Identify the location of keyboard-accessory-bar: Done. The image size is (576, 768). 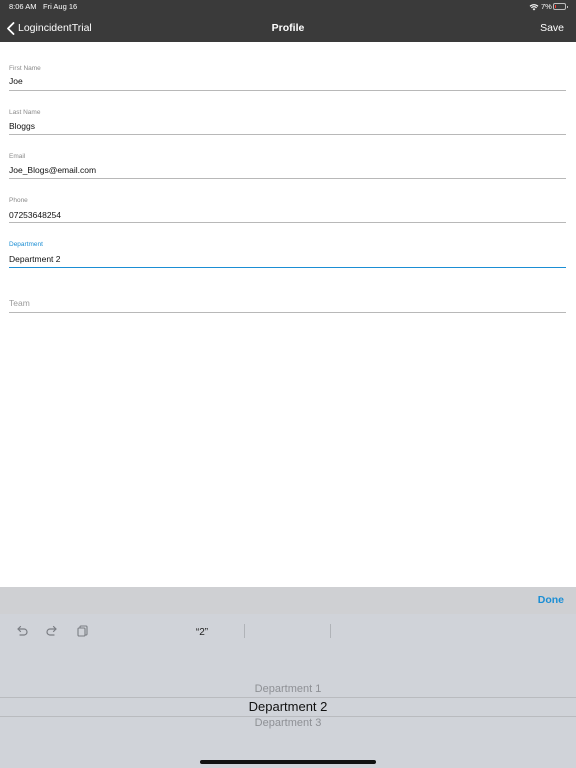
(288, 600).